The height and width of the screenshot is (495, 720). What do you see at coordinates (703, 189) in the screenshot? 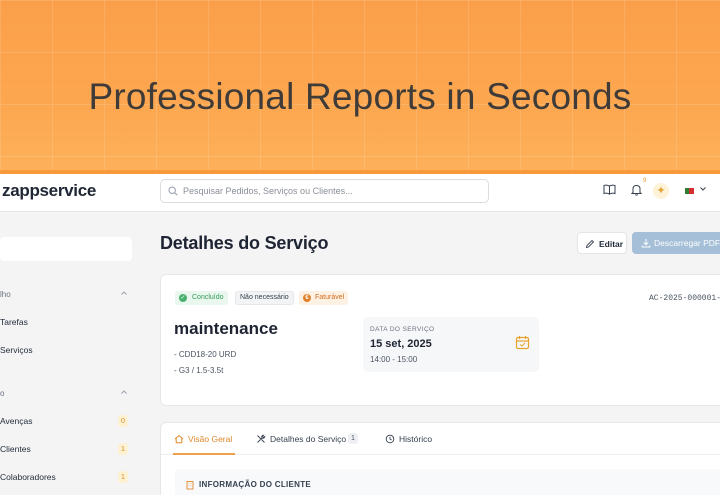
I see `chevron-down-icon` at bounding box center [703, 189].